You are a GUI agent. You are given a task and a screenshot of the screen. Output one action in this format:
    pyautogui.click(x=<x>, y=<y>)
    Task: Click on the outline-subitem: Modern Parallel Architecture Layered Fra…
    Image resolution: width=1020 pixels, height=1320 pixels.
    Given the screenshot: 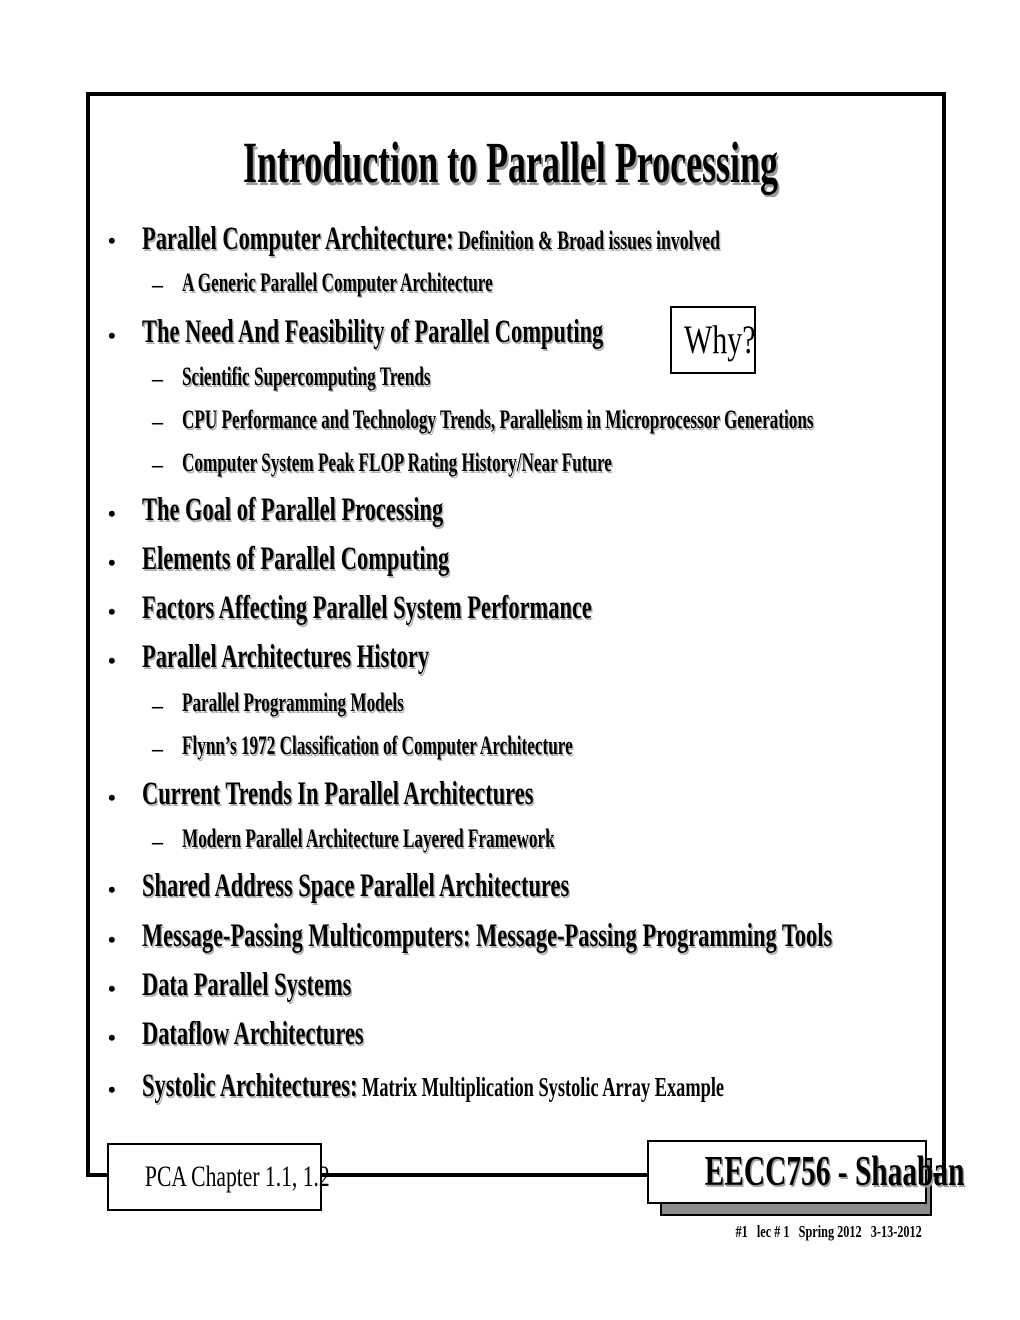 What is the action you would take?
    pyautogui.click(x=368, y=838)
    